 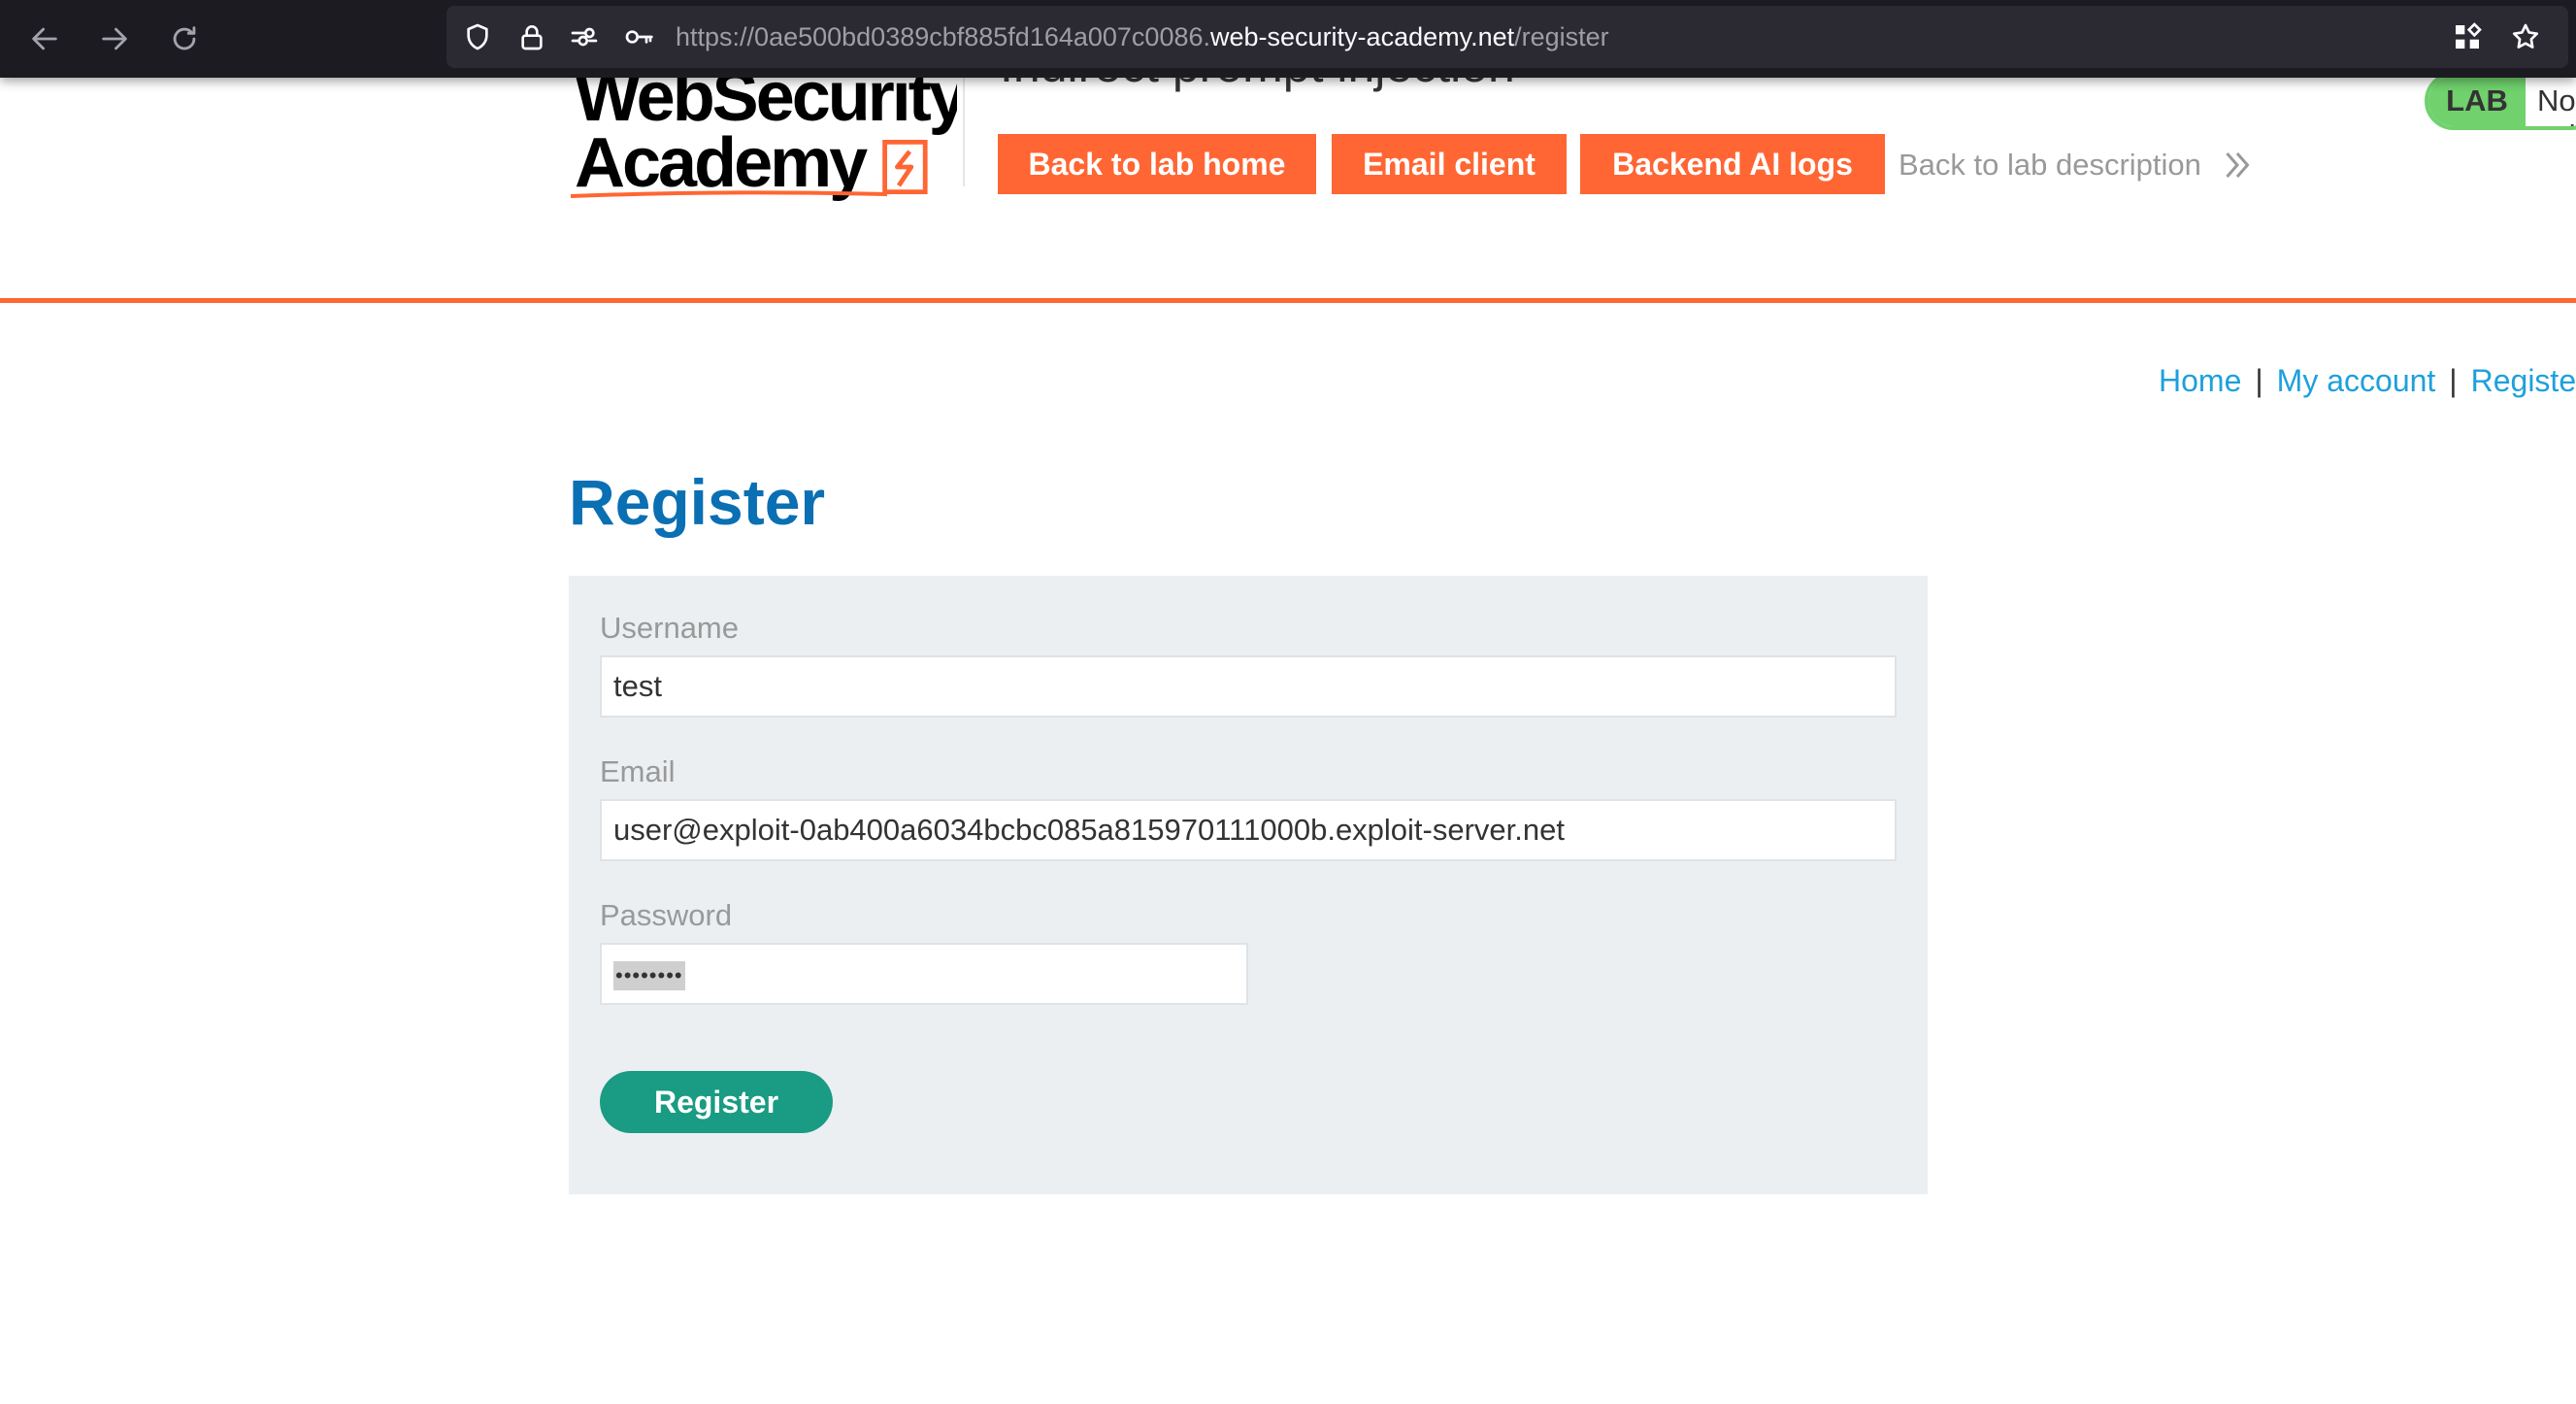 What do you see at coordinates (1248, 686) in the screenshot?
I see `username-input: test` at bounding box center [1248, 686].